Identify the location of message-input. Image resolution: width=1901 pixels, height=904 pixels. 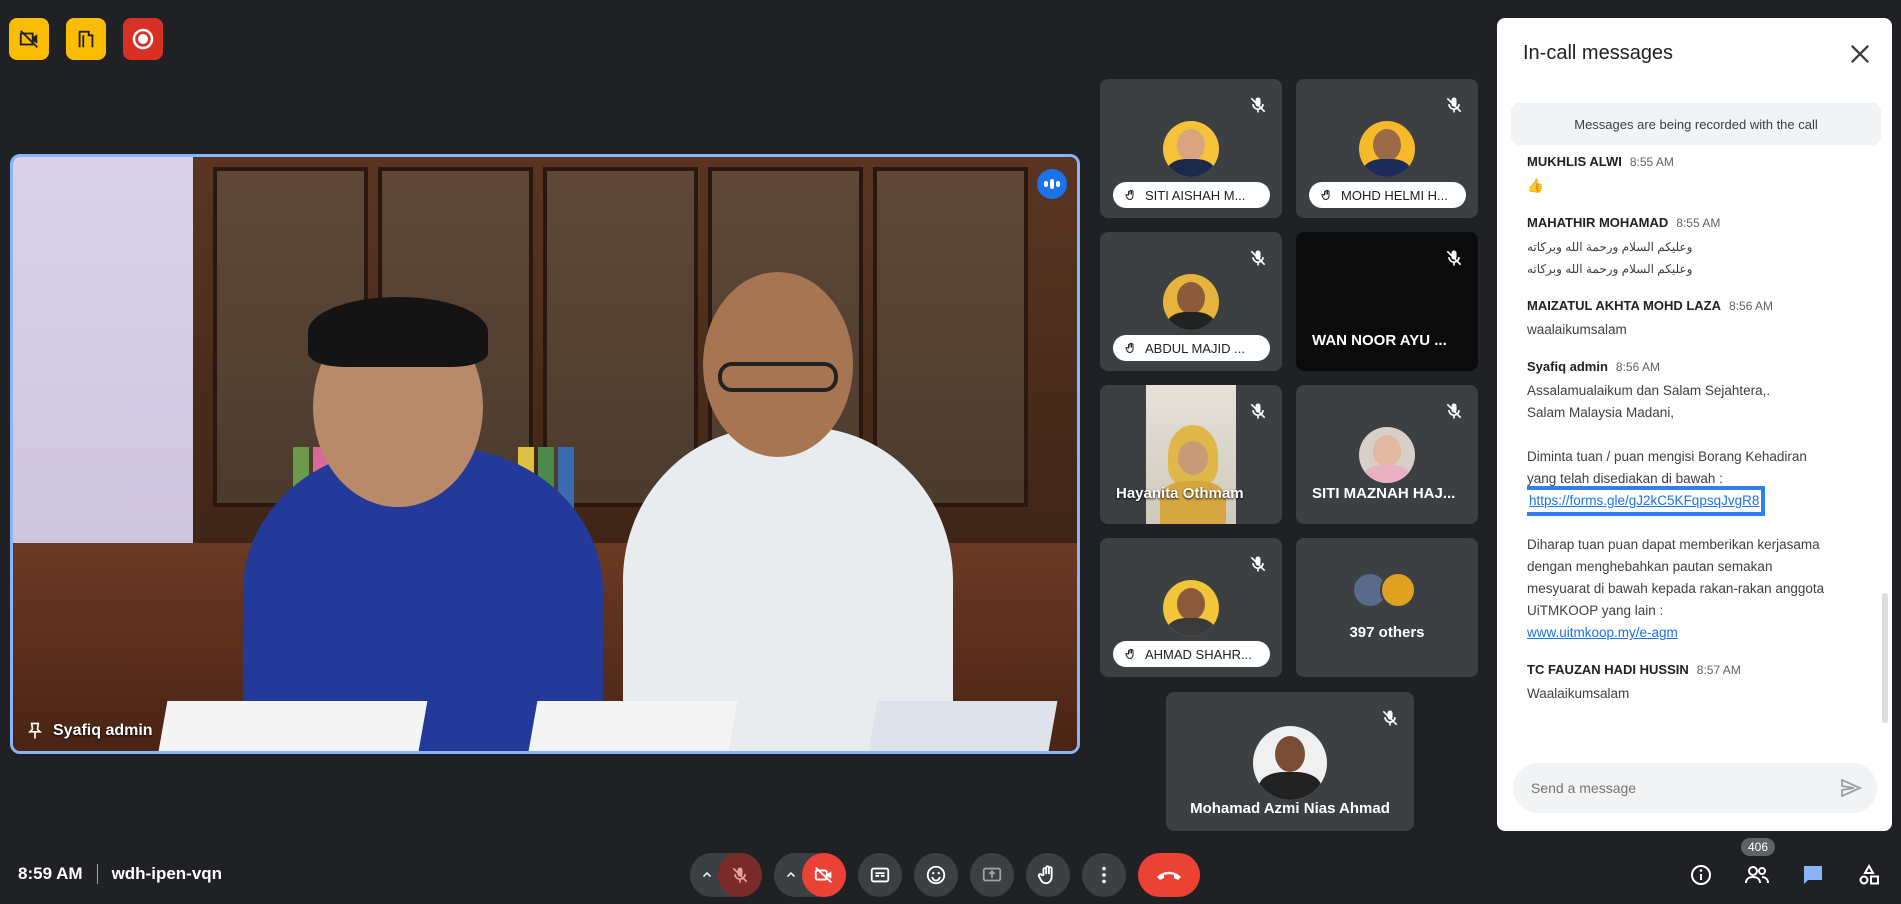
(1658, 788).